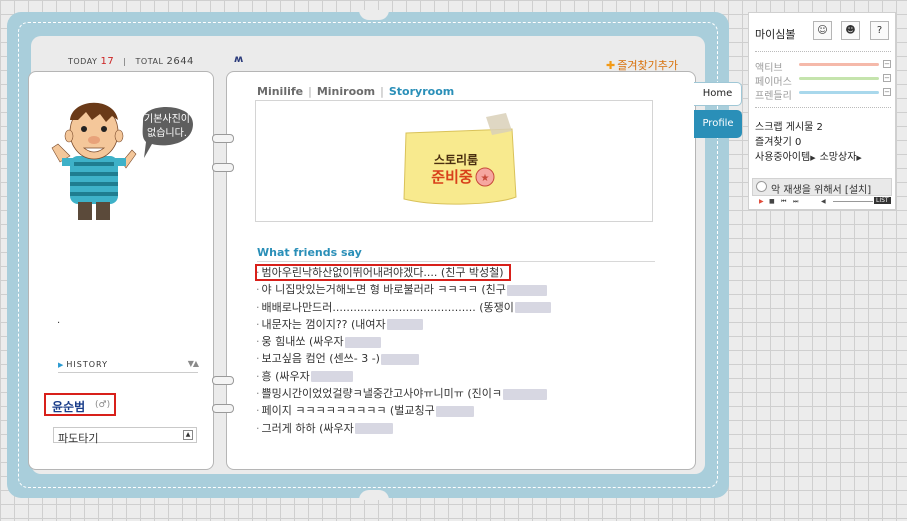 The image size is (907, 521). Describe the element at coordinates (382, 394) in the screenshot. I see `friend-comment-text: 쁠밍시간이었었걸량ㅋ낼중간고사야ㅠ니미ㅠ (진이ㅋ` at that location.